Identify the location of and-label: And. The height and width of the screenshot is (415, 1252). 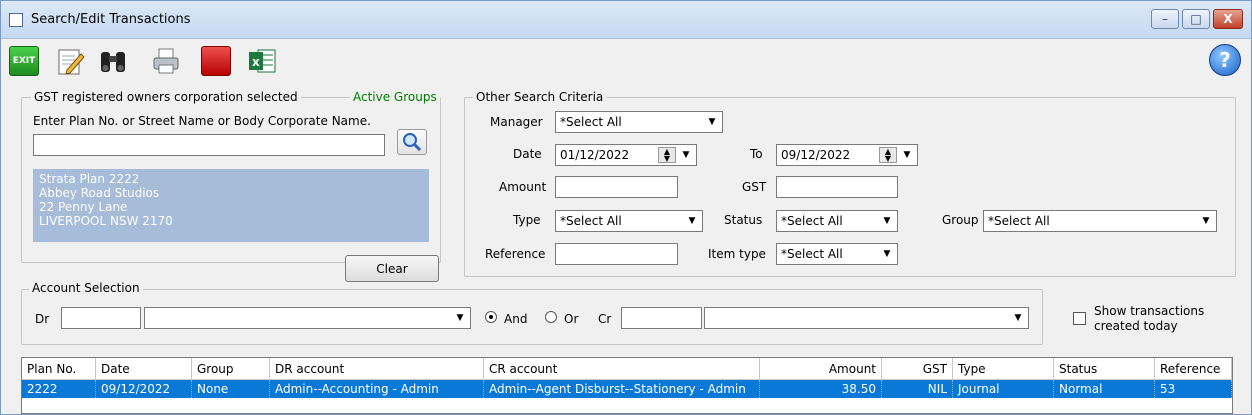
(516, 319).